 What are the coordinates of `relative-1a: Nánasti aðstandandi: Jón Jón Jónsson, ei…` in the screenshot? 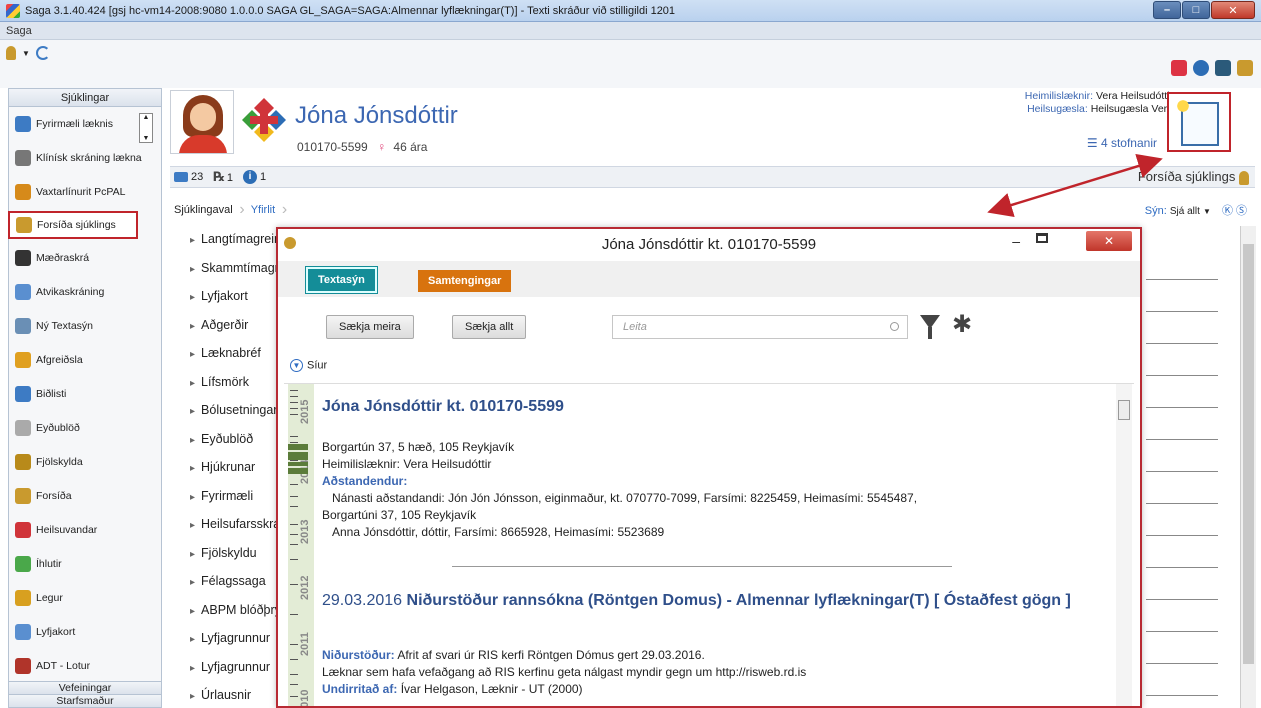 It's located at (625, 498).